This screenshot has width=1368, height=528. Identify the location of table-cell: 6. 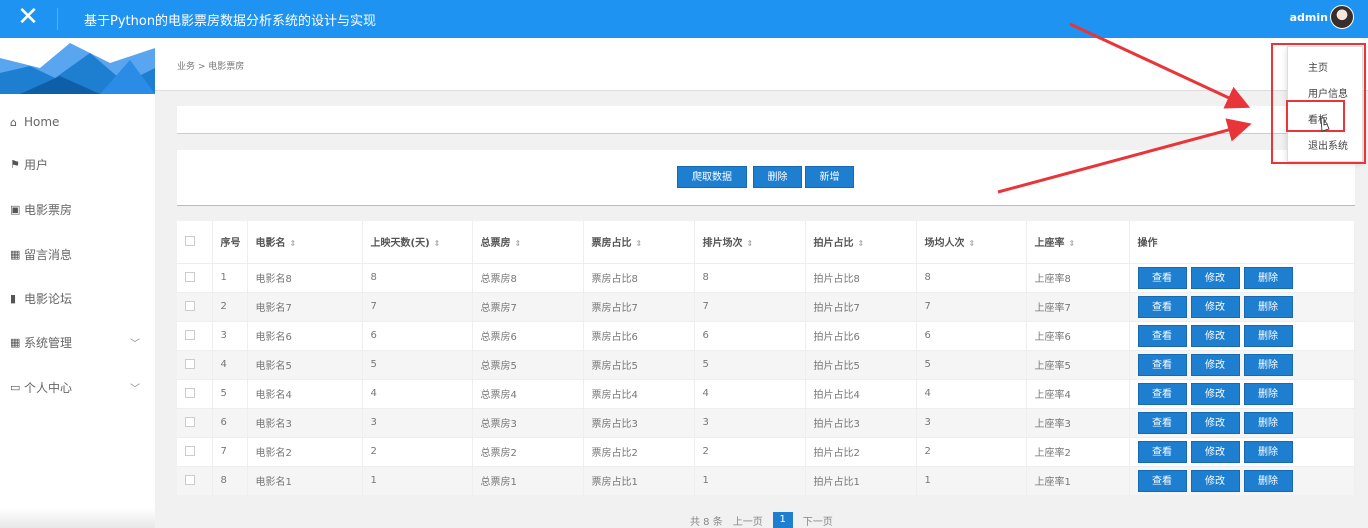
(417, 335).